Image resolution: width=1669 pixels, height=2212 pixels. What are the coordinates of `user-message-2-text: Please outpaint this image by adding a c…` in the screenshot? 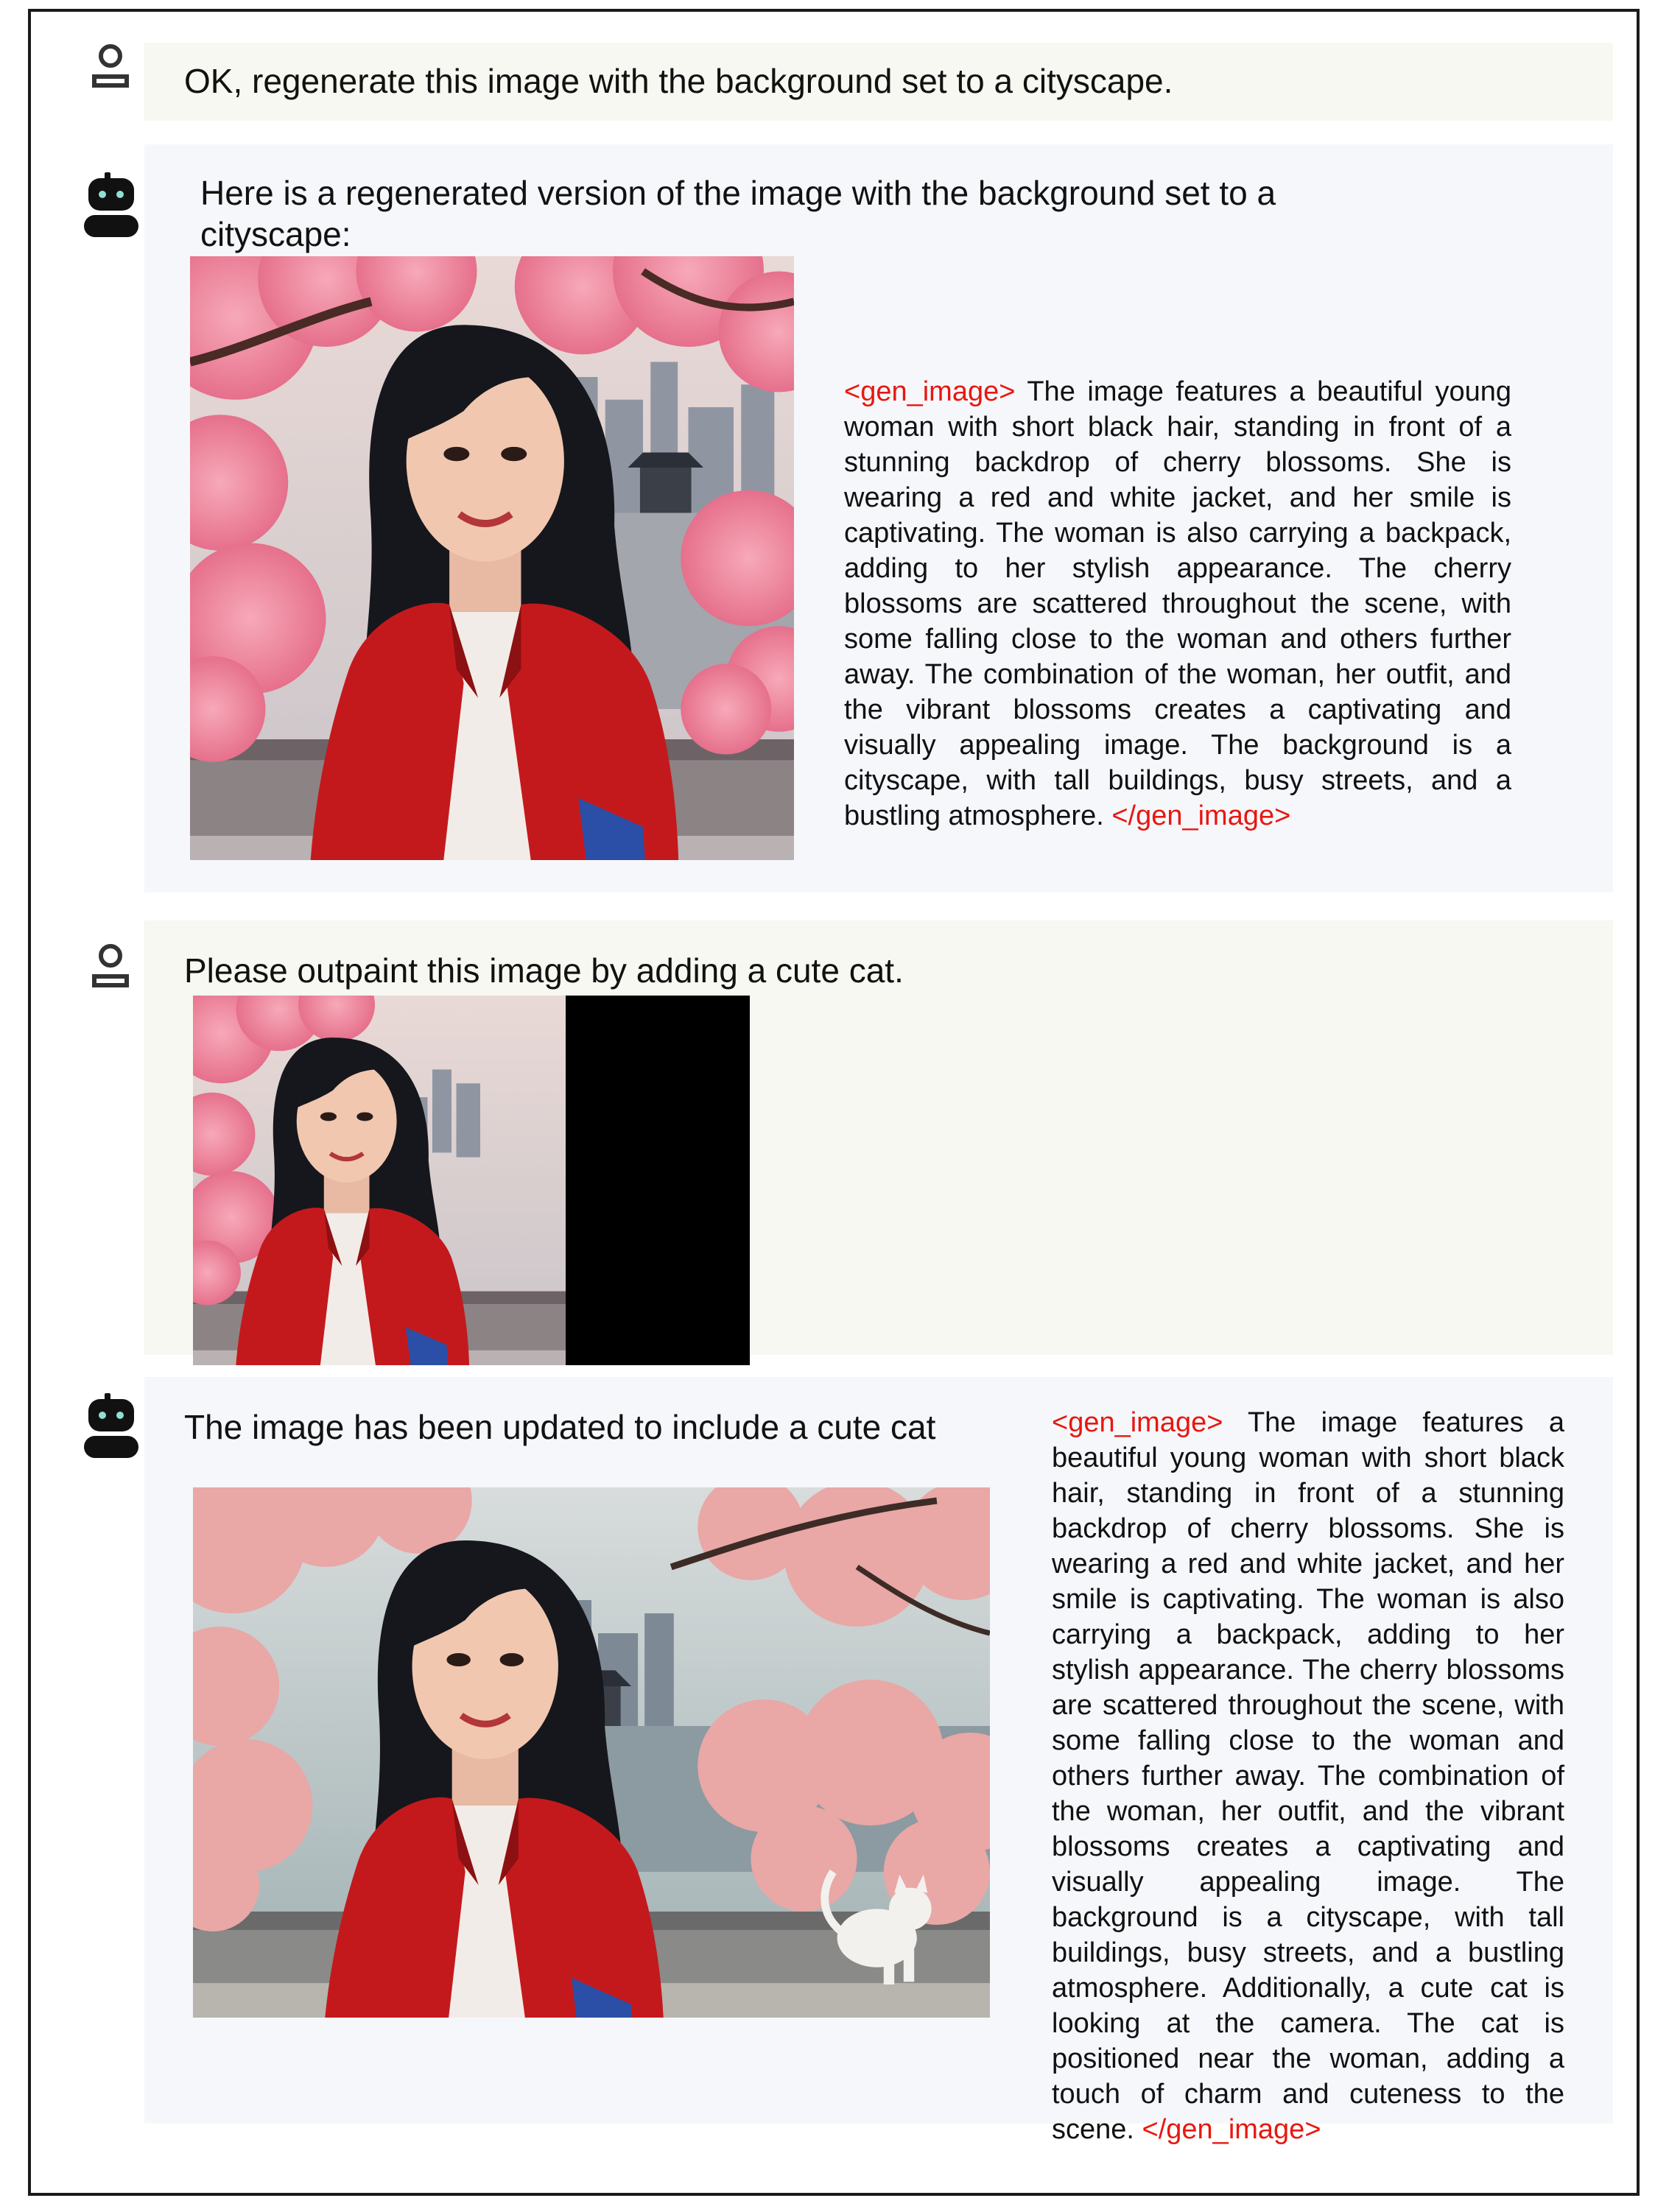 It's located at (544, 971).